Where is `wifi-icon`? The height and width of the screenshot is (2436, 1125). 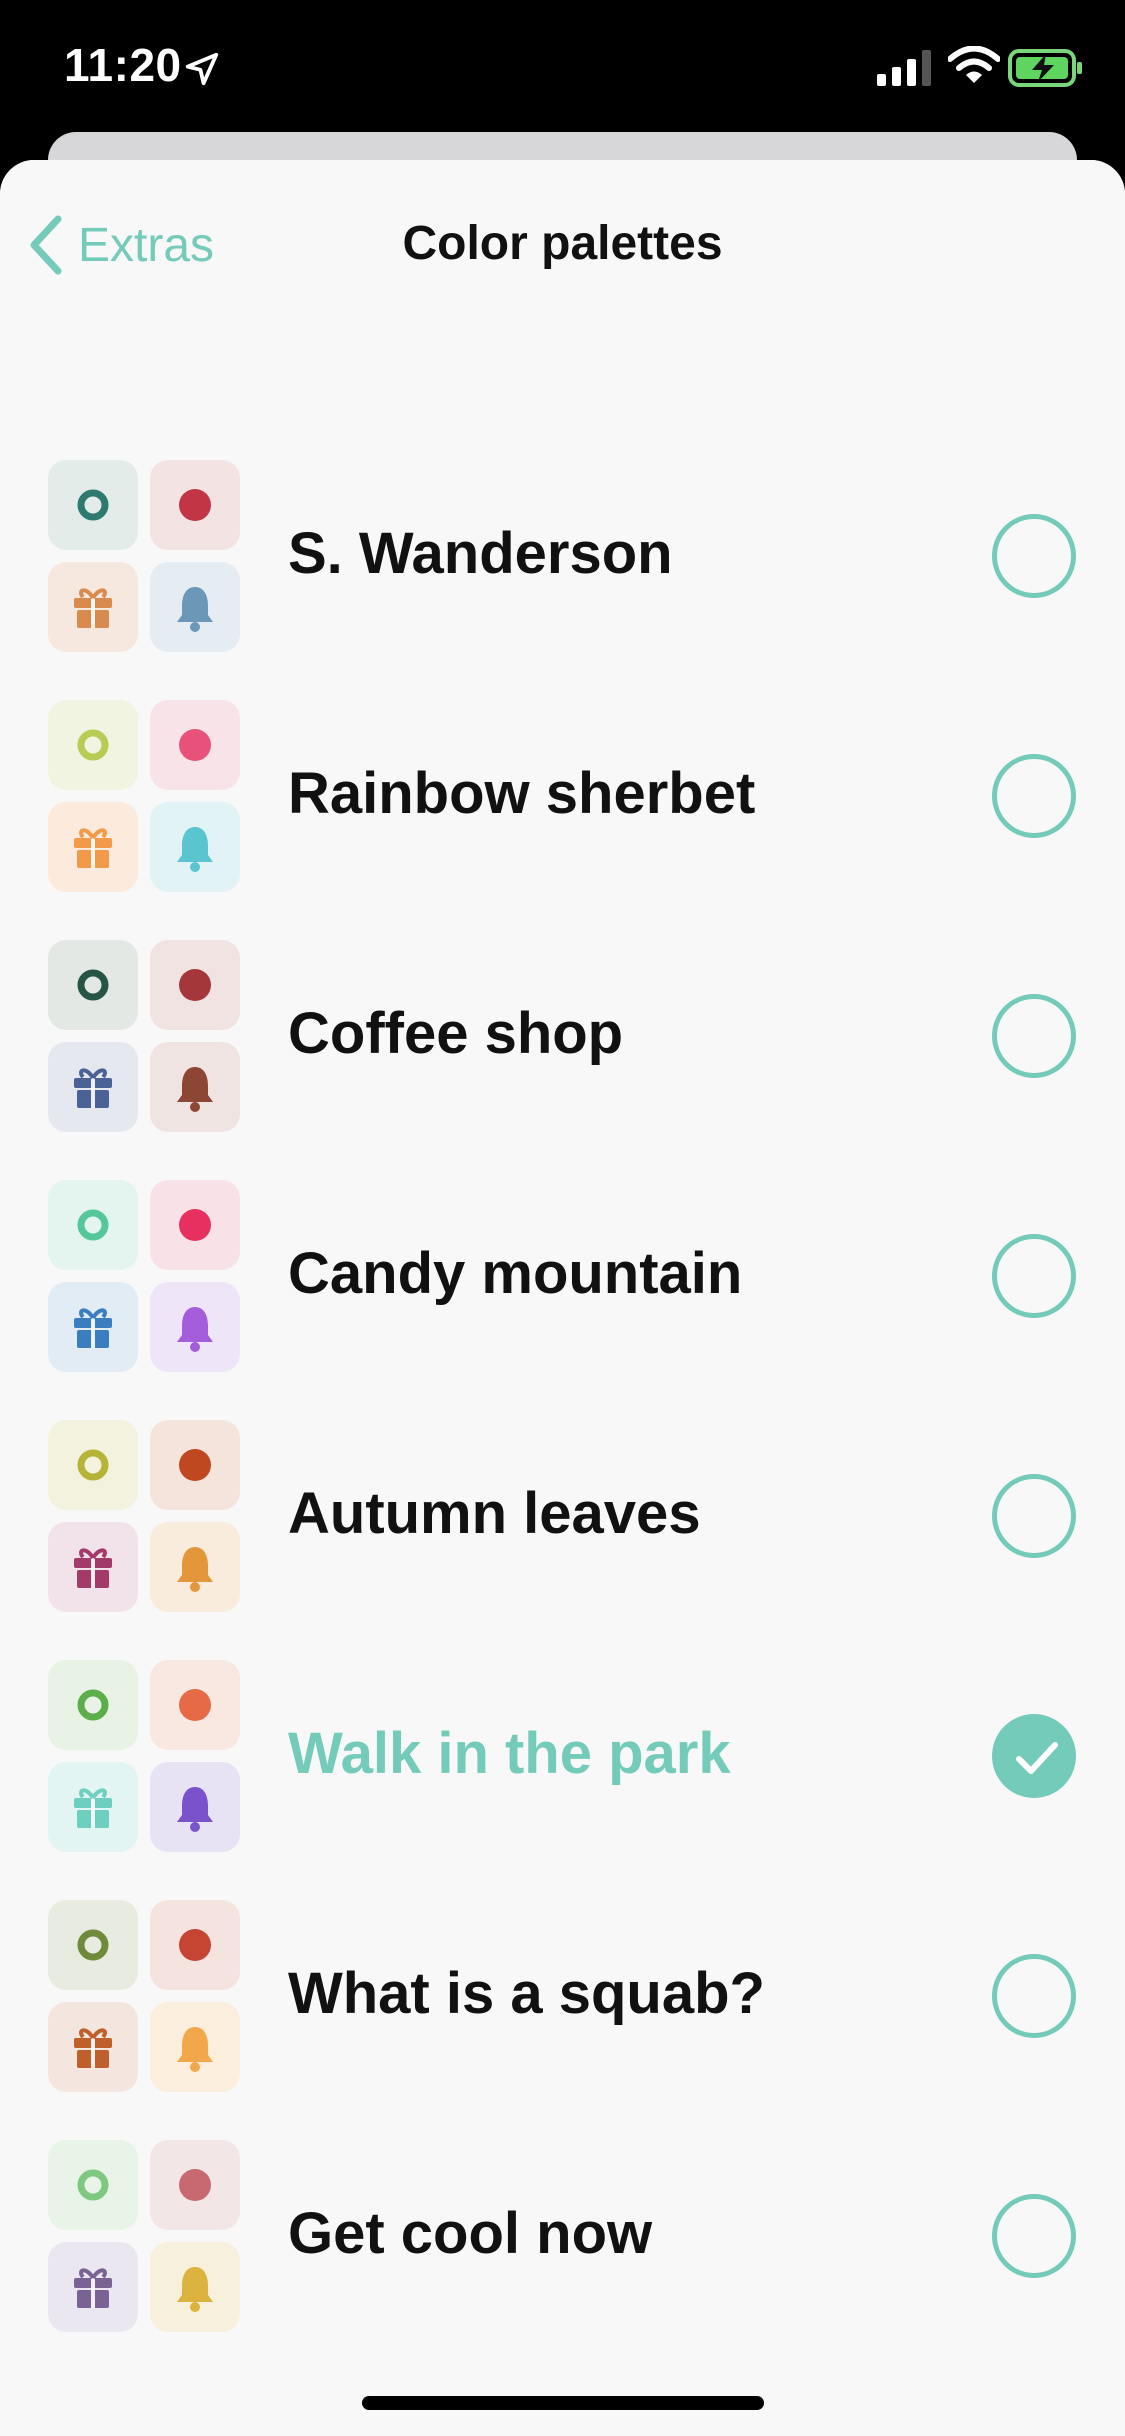 wifi-icon is located at coordinates (974, 64).